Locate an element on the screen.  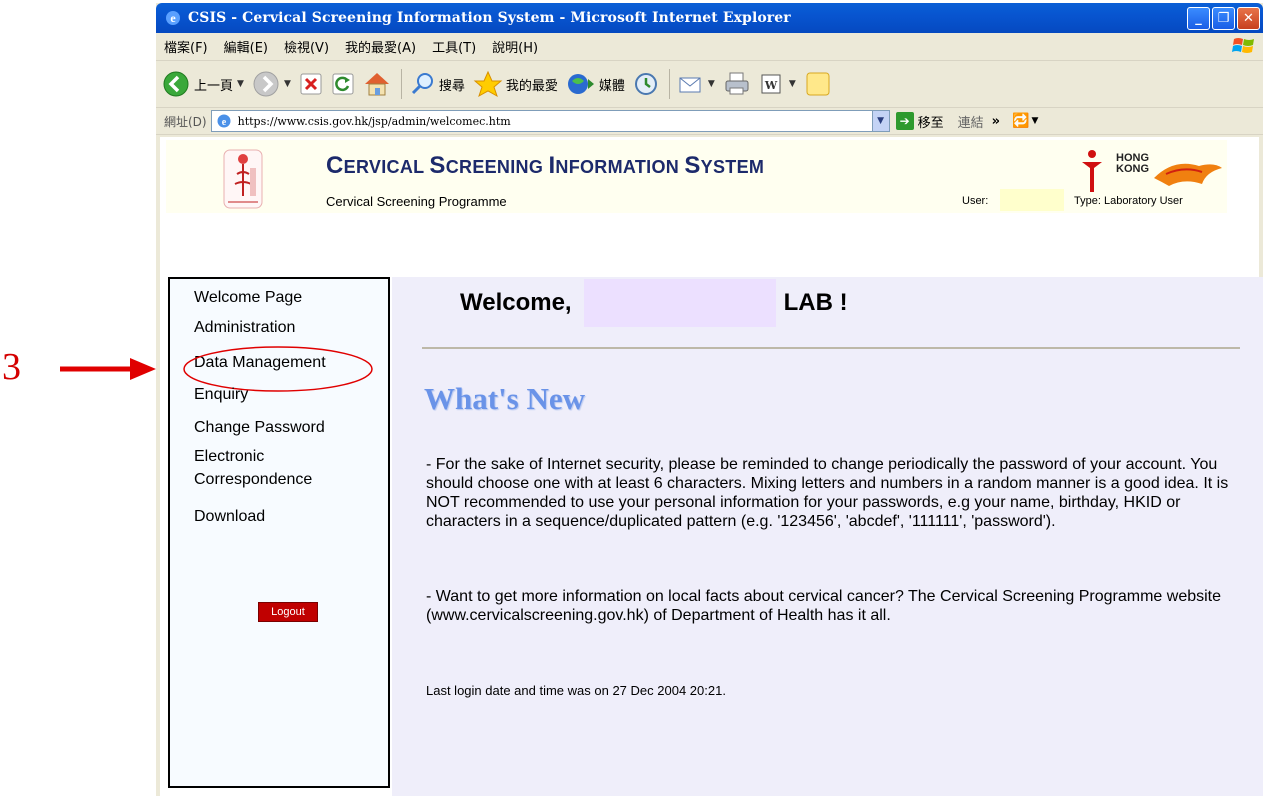
go-button: ➔ 移至 is located at coordinates (919, 121).